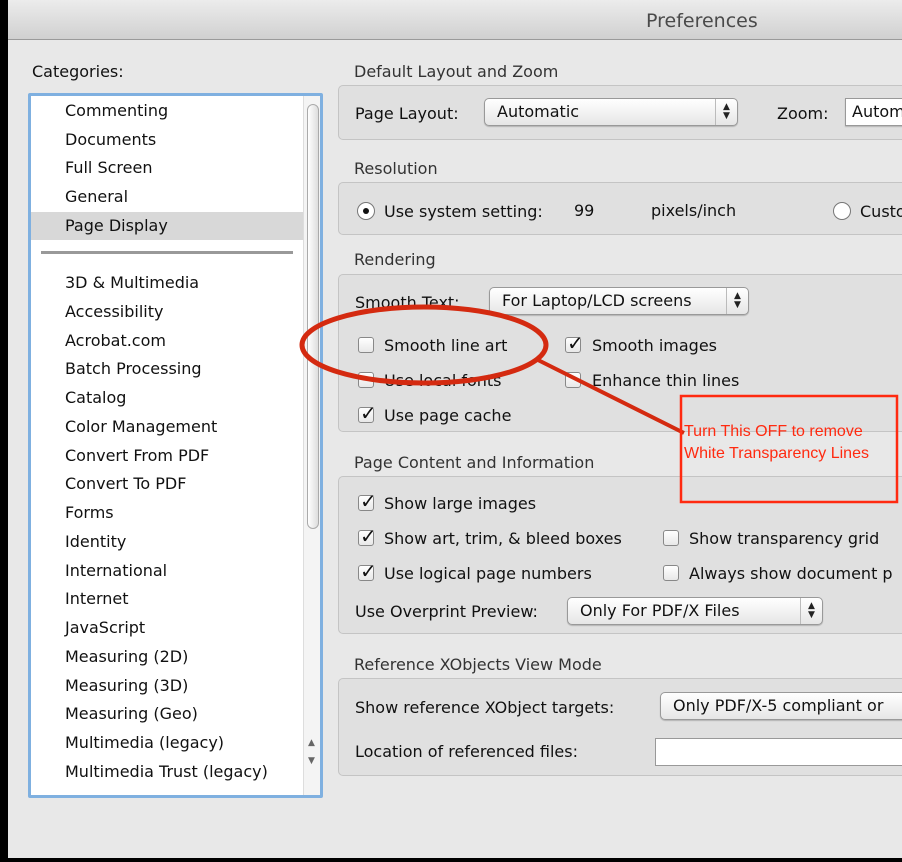 The height and width of the screenshot is (862, 902). Describe the element at coordinates (190, 197) in the screenshot. I see `category-item: General` at that location.